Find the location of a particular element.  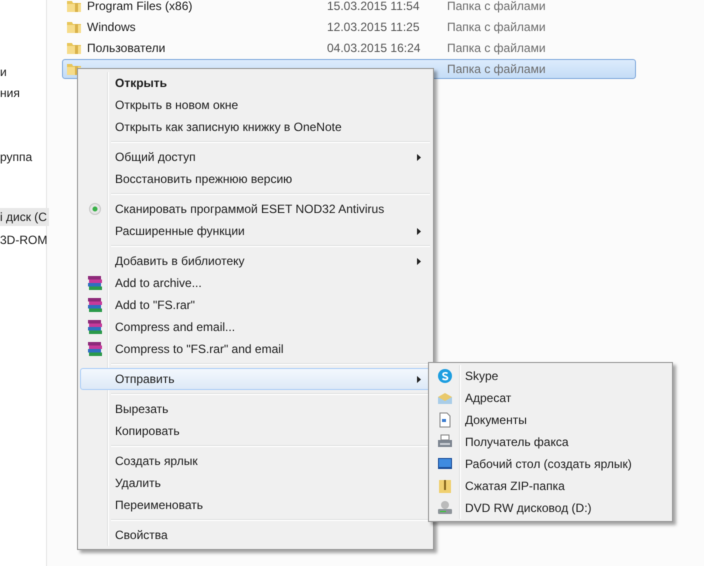

sidebar-item: и is located at coordinates (4, 72).